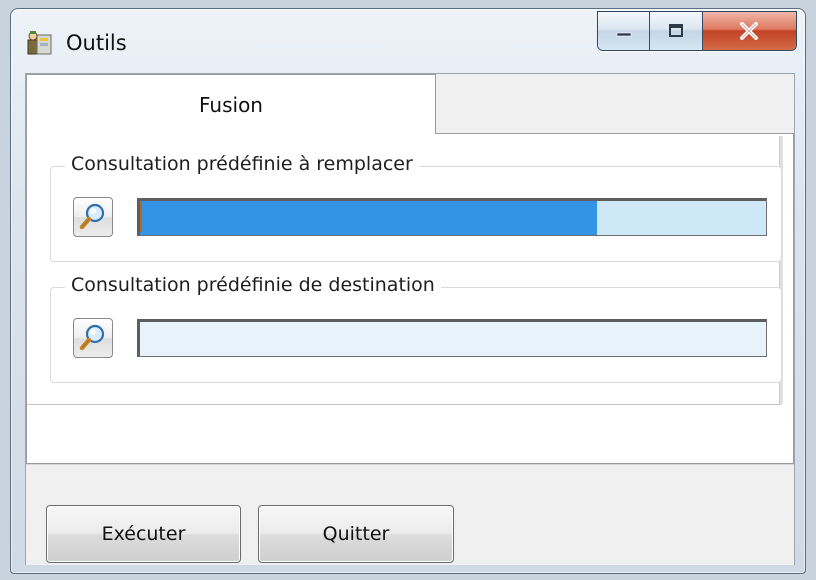 This screenshot has height=580, width=816. What do you see at coordinates (253, 285) in the screenshot?
I see `group-destination-label: Consultation prédéfinie de destination` at bounding box center [253, 285].